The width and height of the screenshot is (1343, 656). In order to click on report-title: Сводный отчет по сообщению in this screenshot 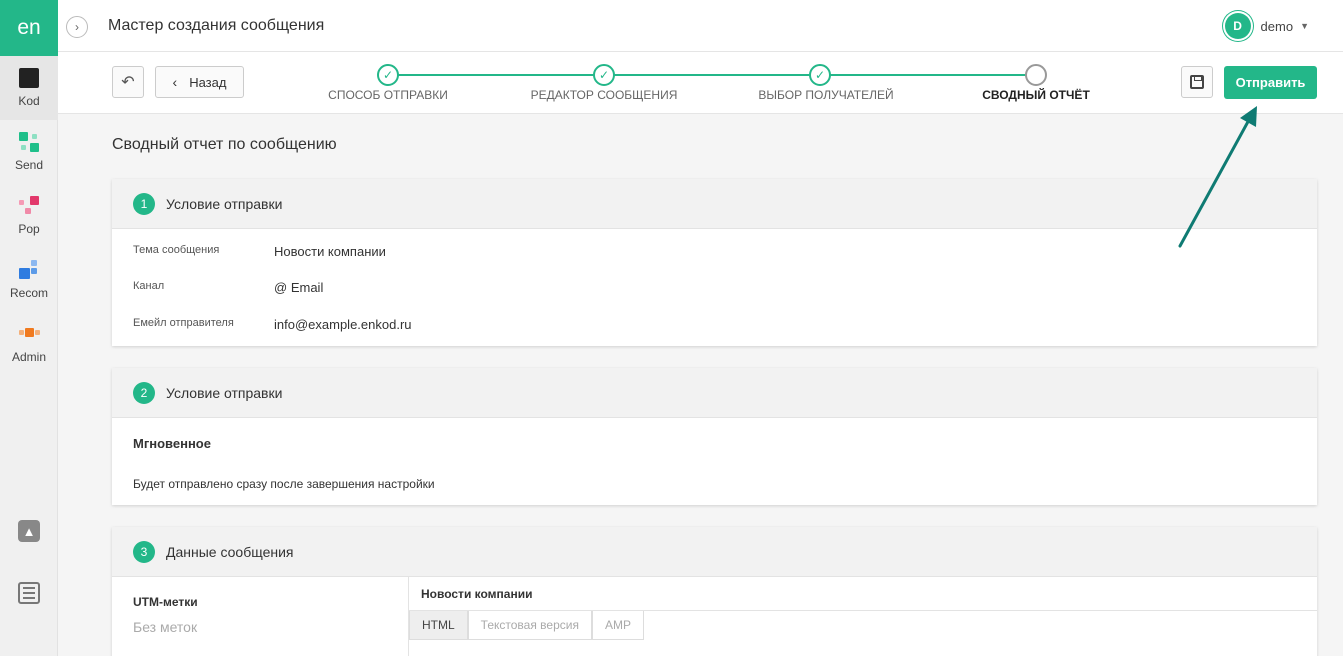, I will do `click(224, 144)`.